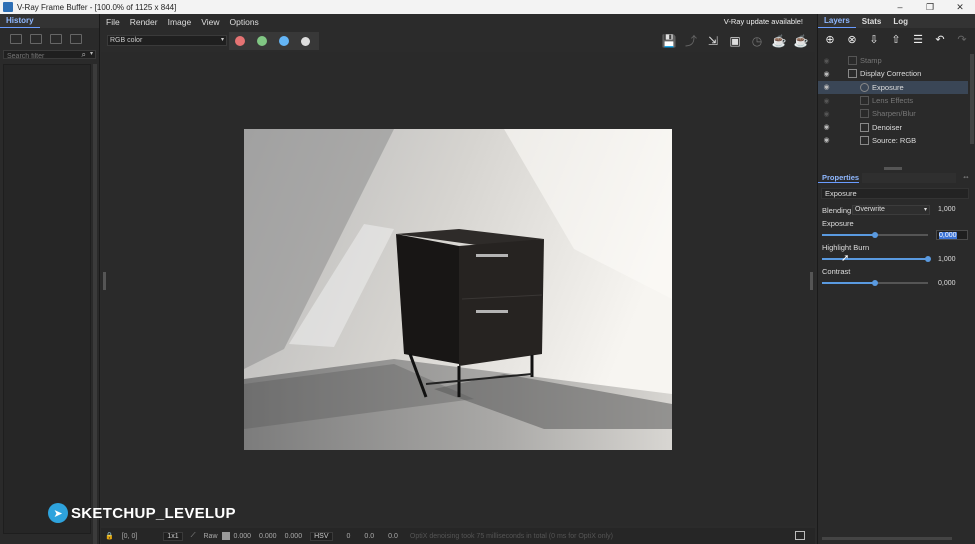 Image resolution: width=975 pixels, height=544 pixels. What do you see at coordinates (871, 61) in the screenshot?
I see `layer-name: Stamp` at bounding box center [871, 61].